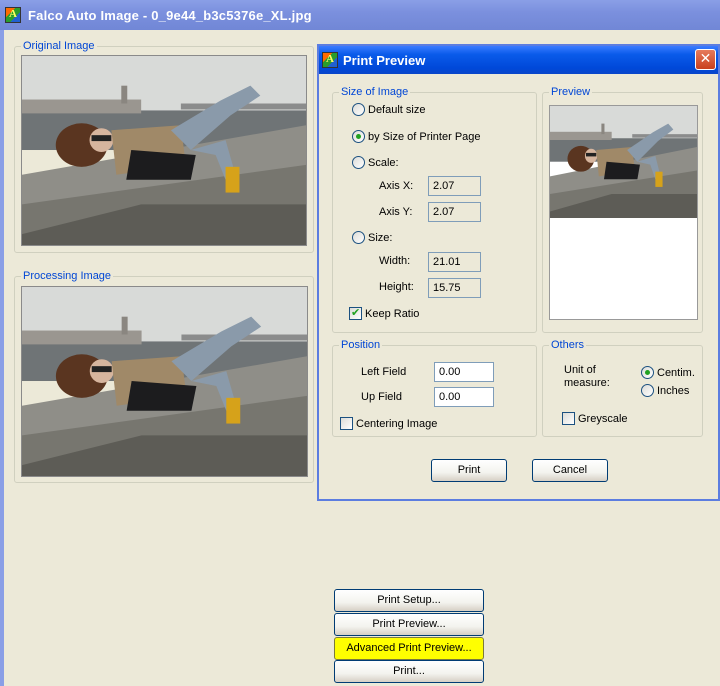  What do you see at coordinates (358, 109) in the screenshot?
I see `radio-default-size-indicator` at bounding box center [358, 109].